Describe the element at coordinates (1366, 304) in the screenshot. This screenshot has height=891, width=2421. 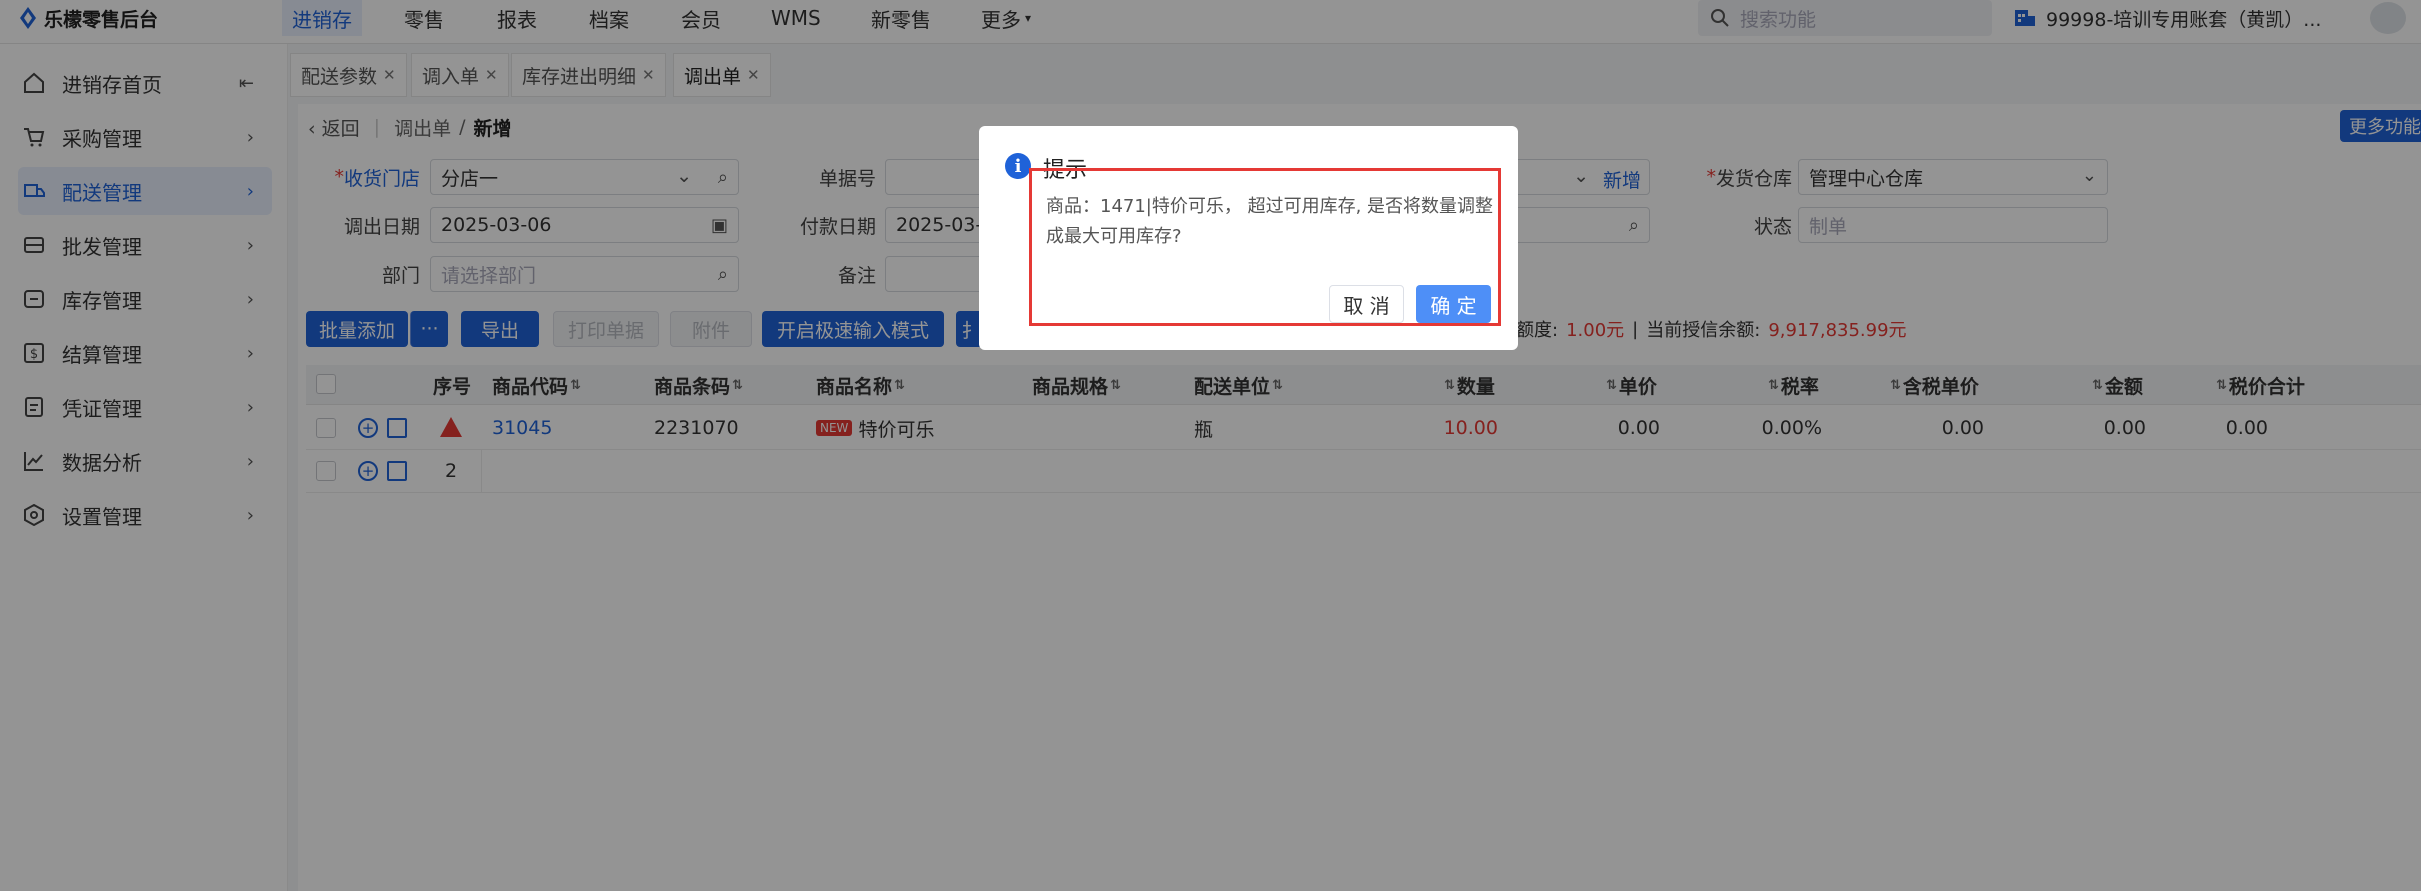
I see `cancel-button: 取 消` at that location.